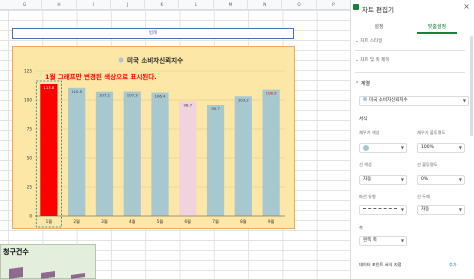 The width and height of the screenshot is (474, 279). I want to click on series-select-value: 미국 소비자신뢰지수, so click(388, 100).